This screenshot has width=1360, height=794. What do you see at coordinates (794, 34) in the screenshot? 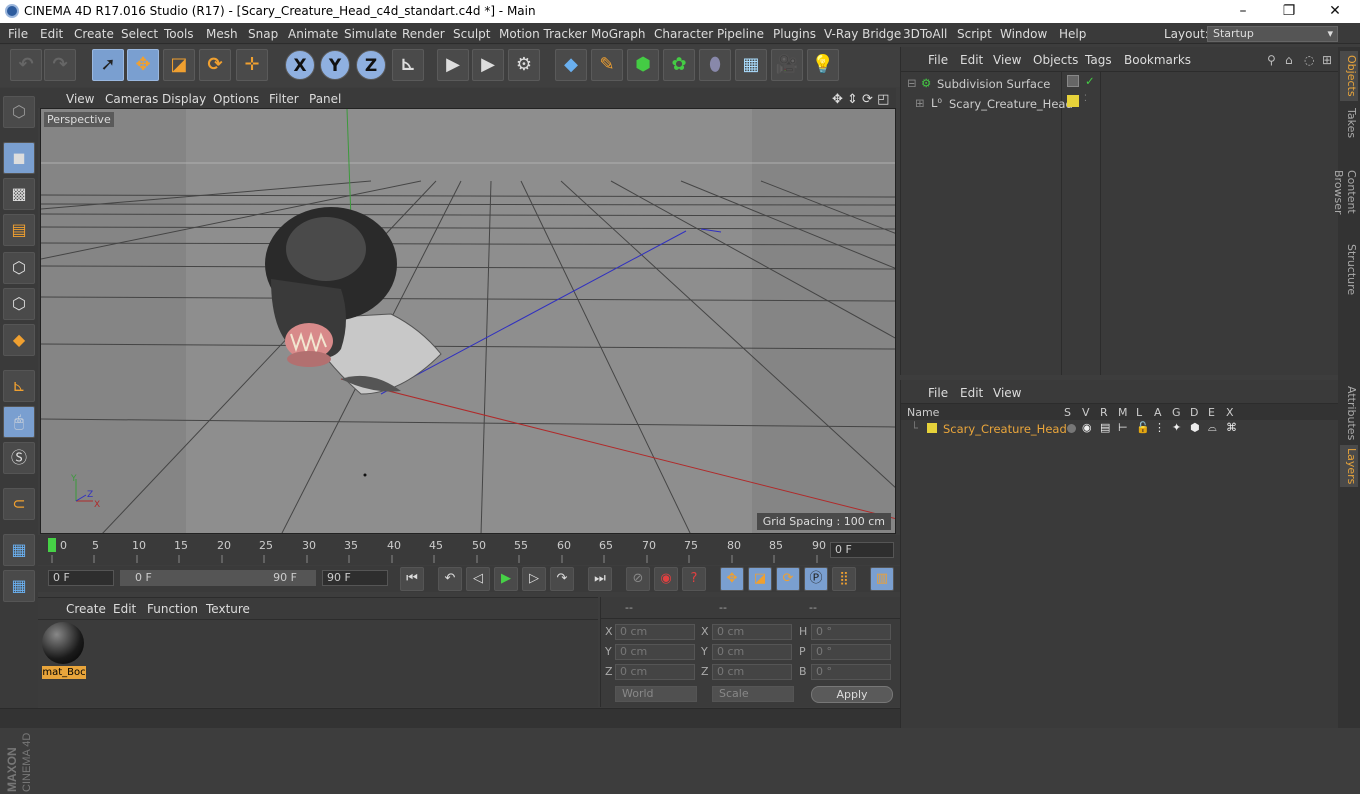
I see `menu-plugins: Plugins` at bounding box center [794, 34].